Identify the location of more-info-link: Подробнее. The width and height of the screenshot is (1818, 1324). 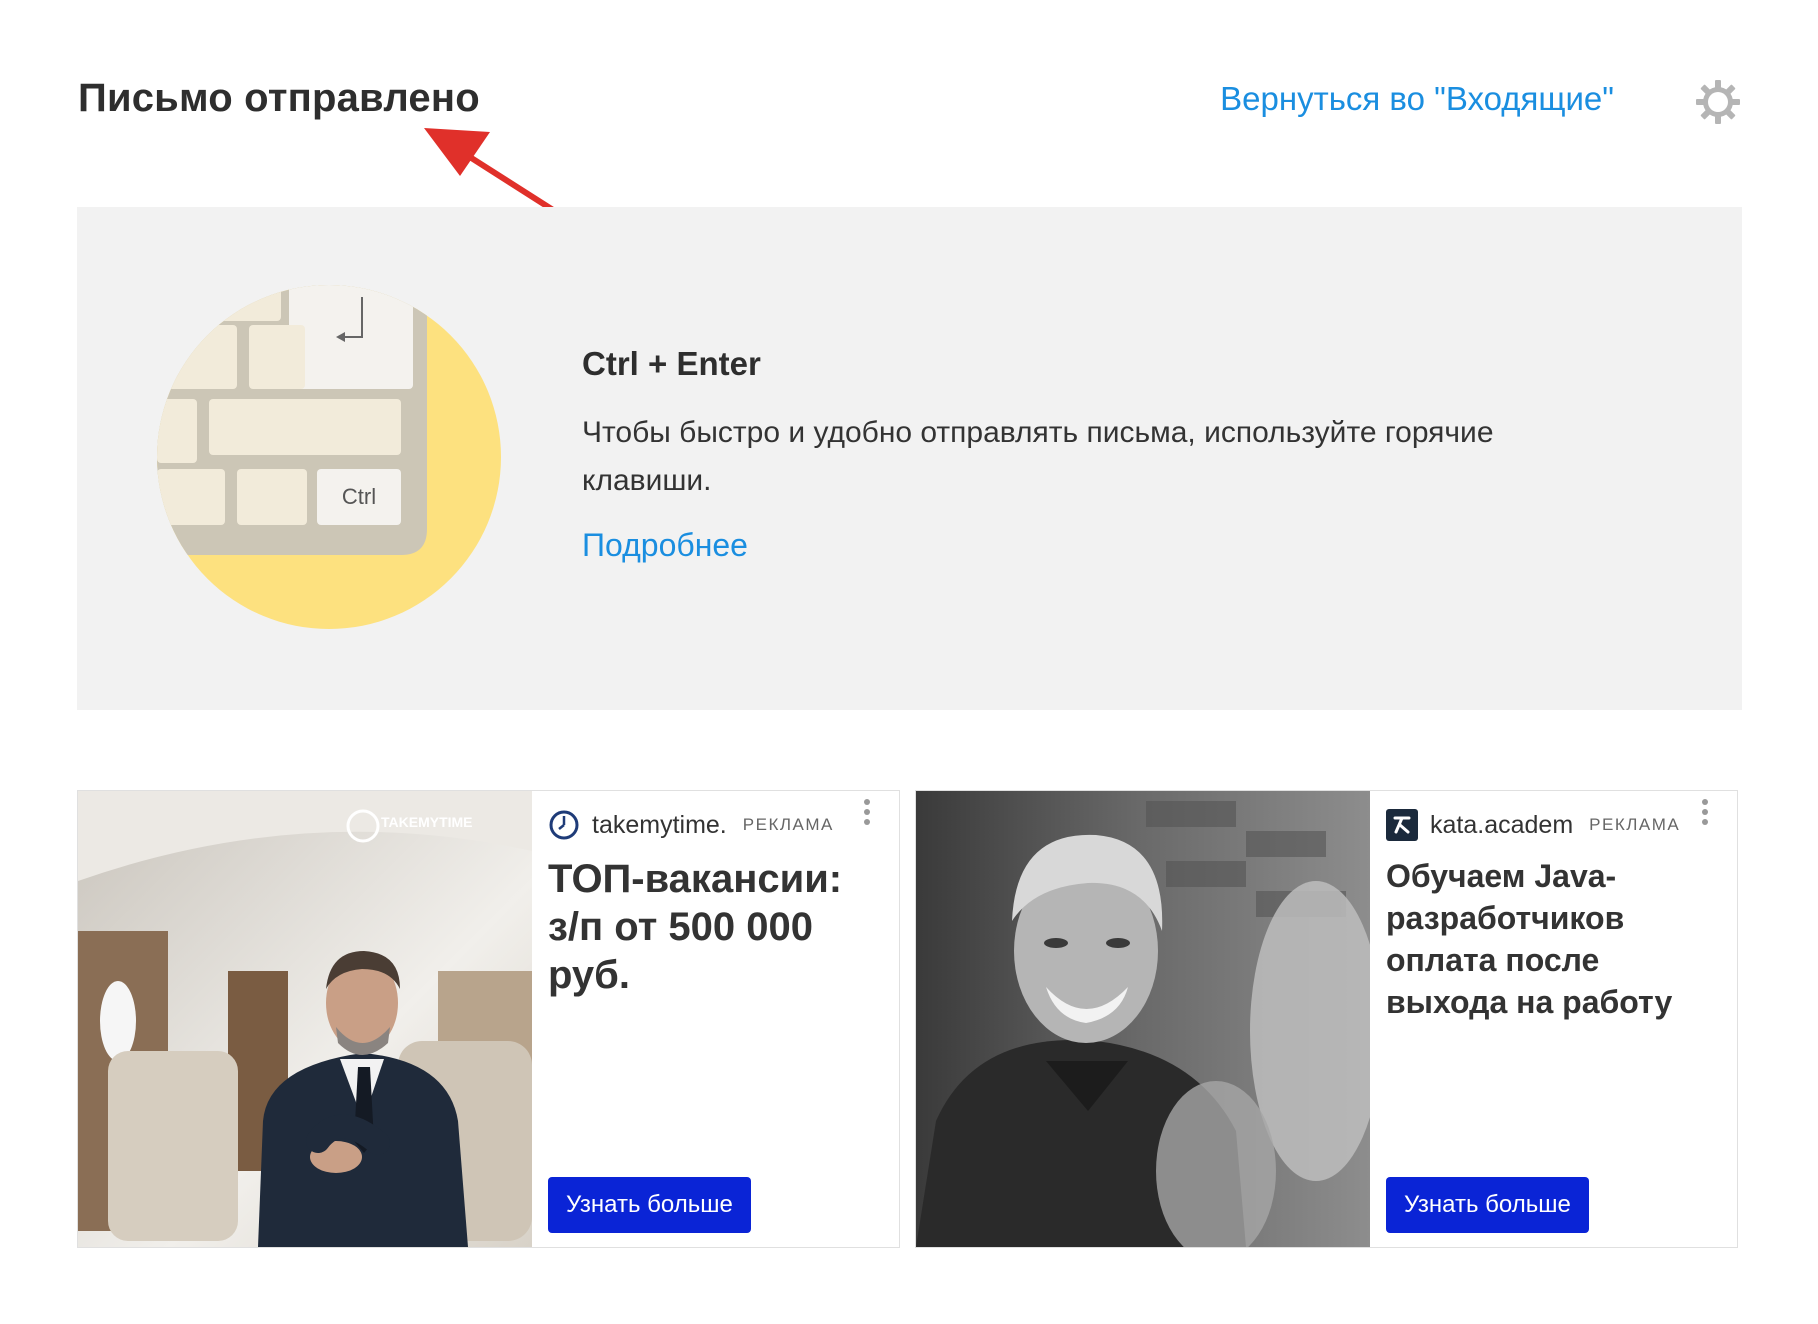
(665, 545).